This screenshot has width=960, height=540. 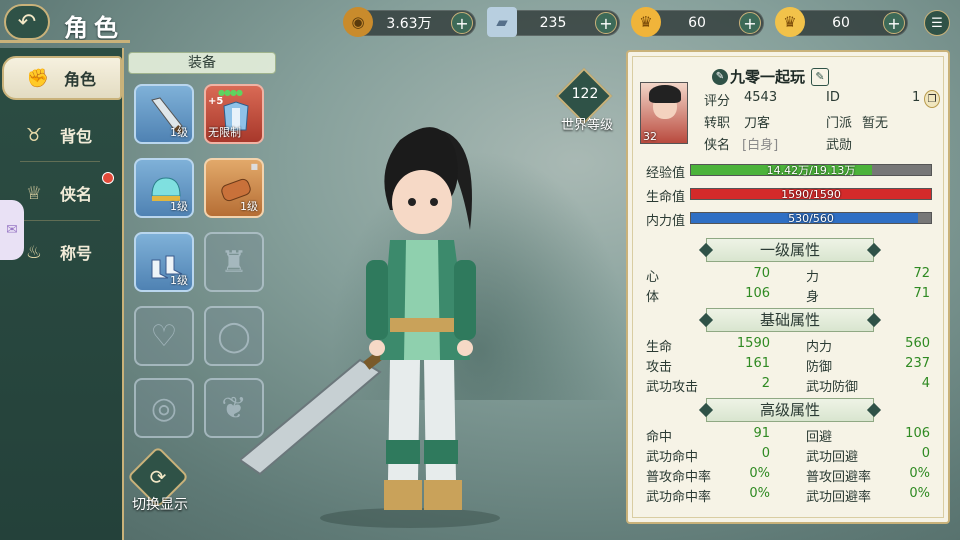 What do you see at coordinates (62, 78) in the screenshot?
I see `sidebar-item-character: ✊ 角色` at bounding box center [62, 78].